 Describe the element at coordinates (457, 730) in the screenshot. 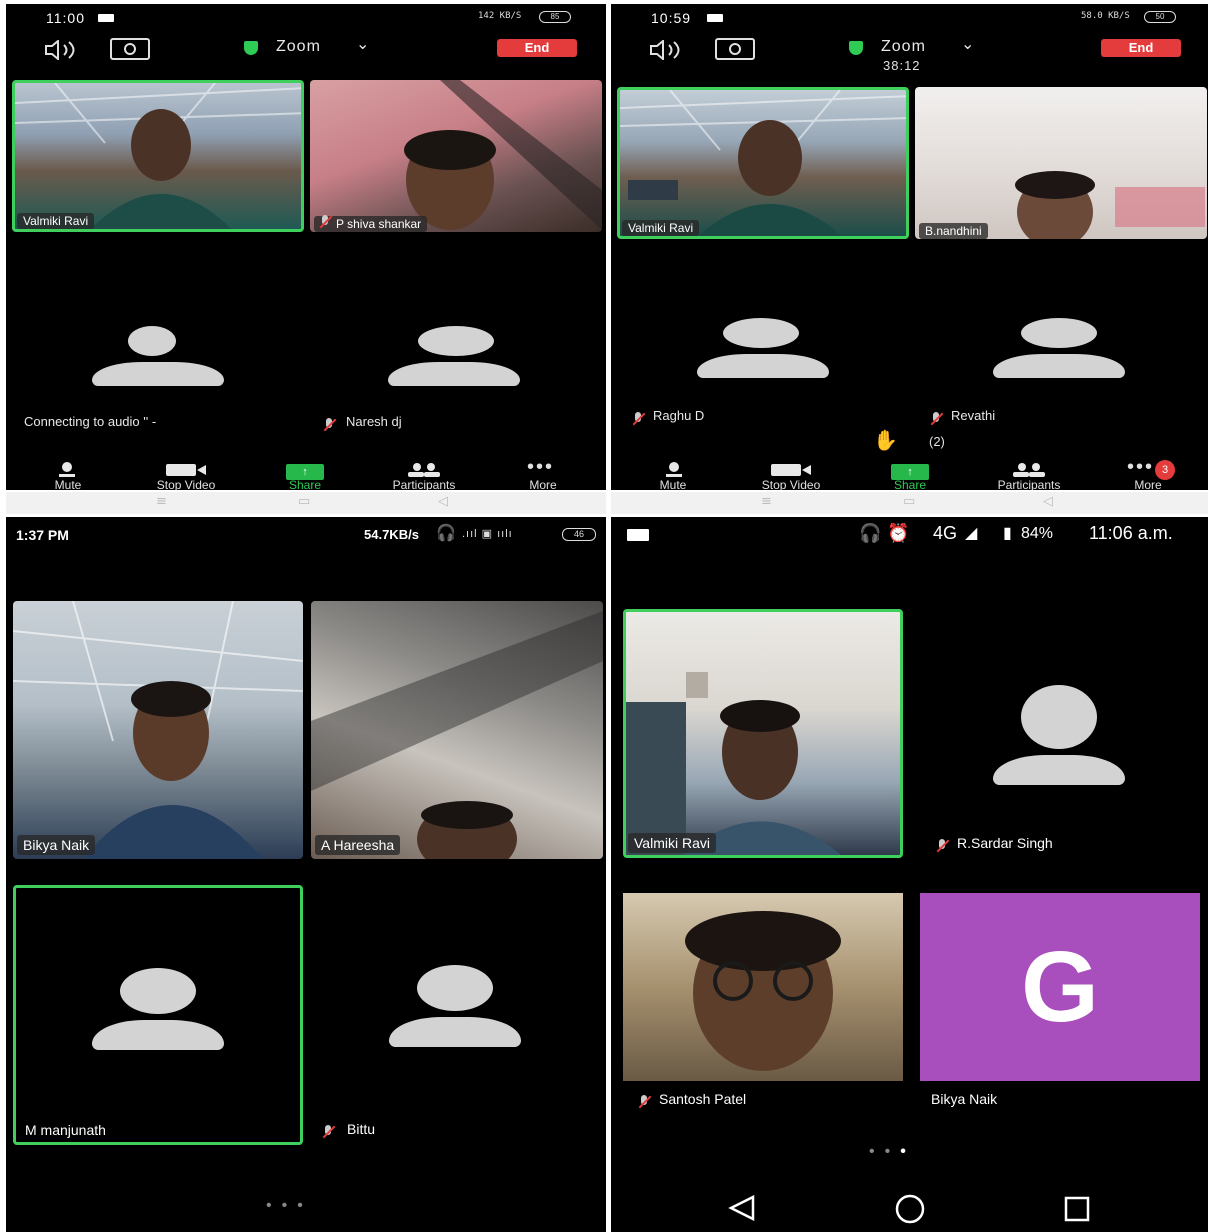

I see `video-tile: A Hareesha` at that location.